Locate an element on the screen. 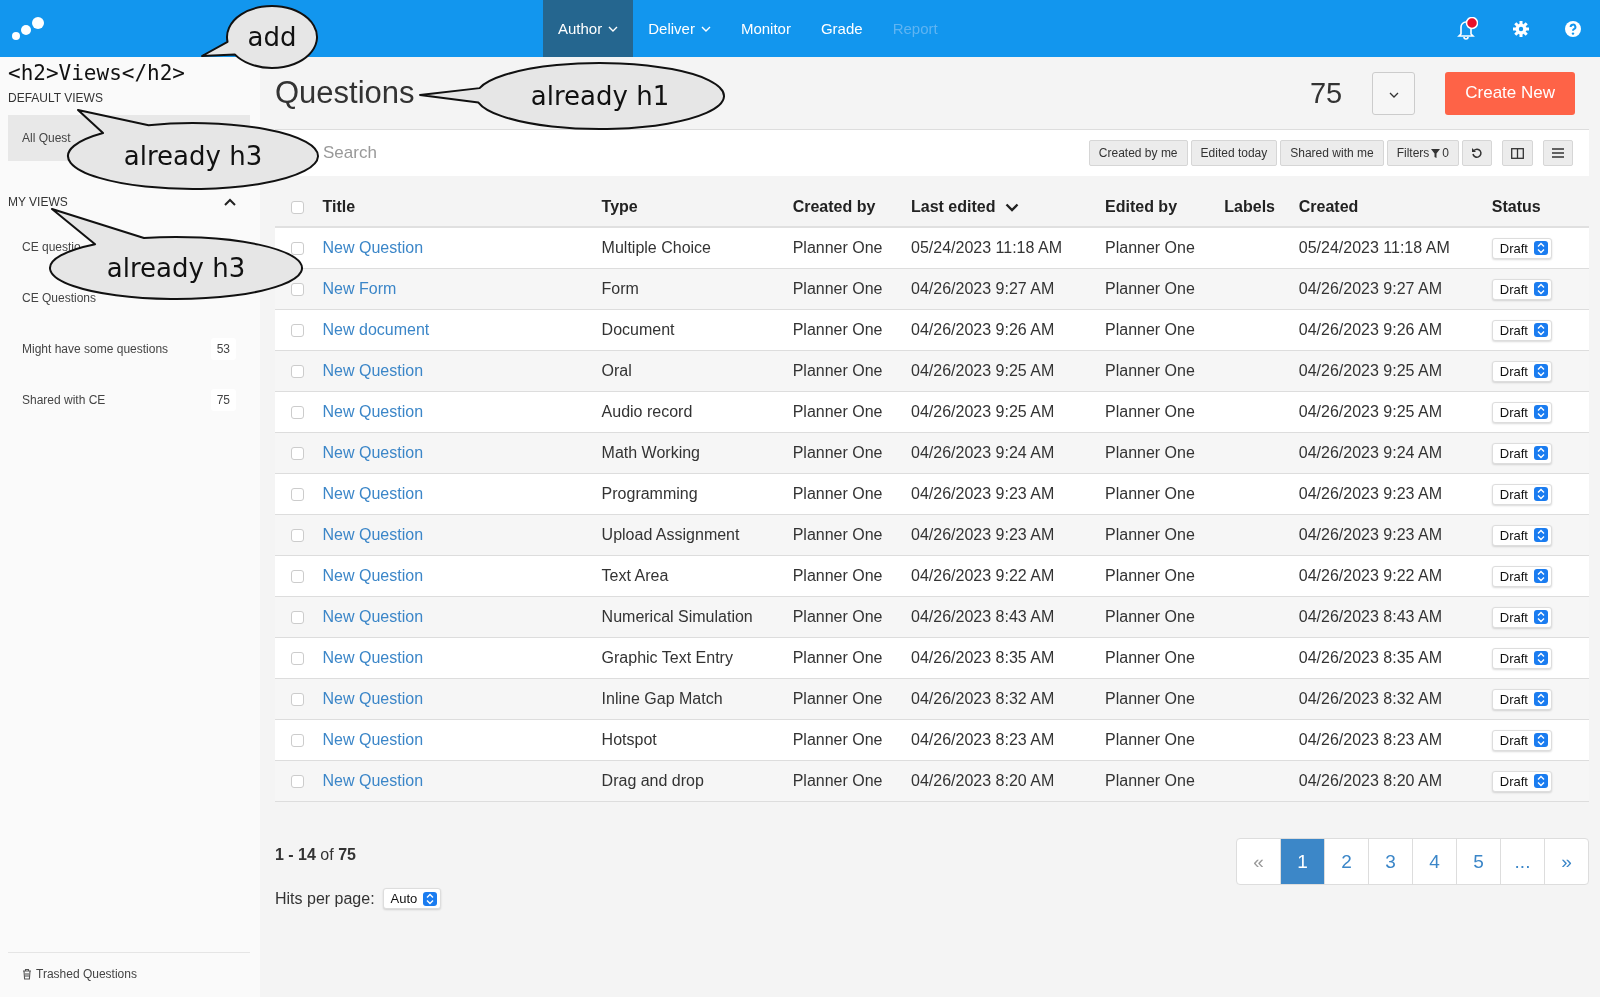  logo-icon is located at coordinates (28, 28).